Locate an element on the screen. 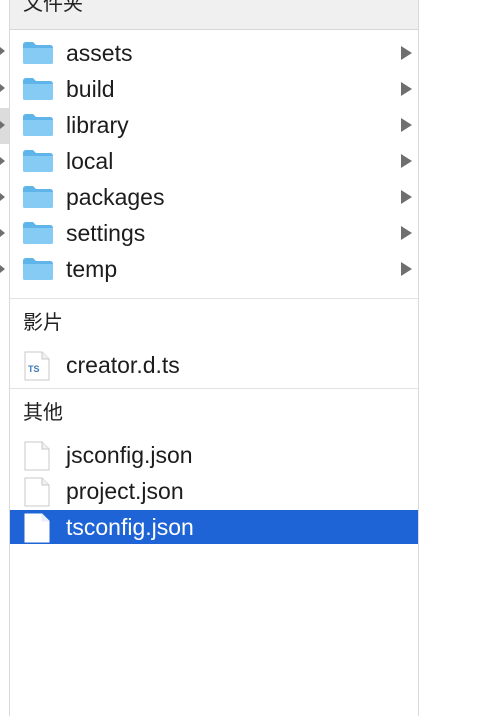 This screenshot has height=716, width=500. file-row-creator-d-ts: TS creator.d.ts is located at coordinates (214, 365).